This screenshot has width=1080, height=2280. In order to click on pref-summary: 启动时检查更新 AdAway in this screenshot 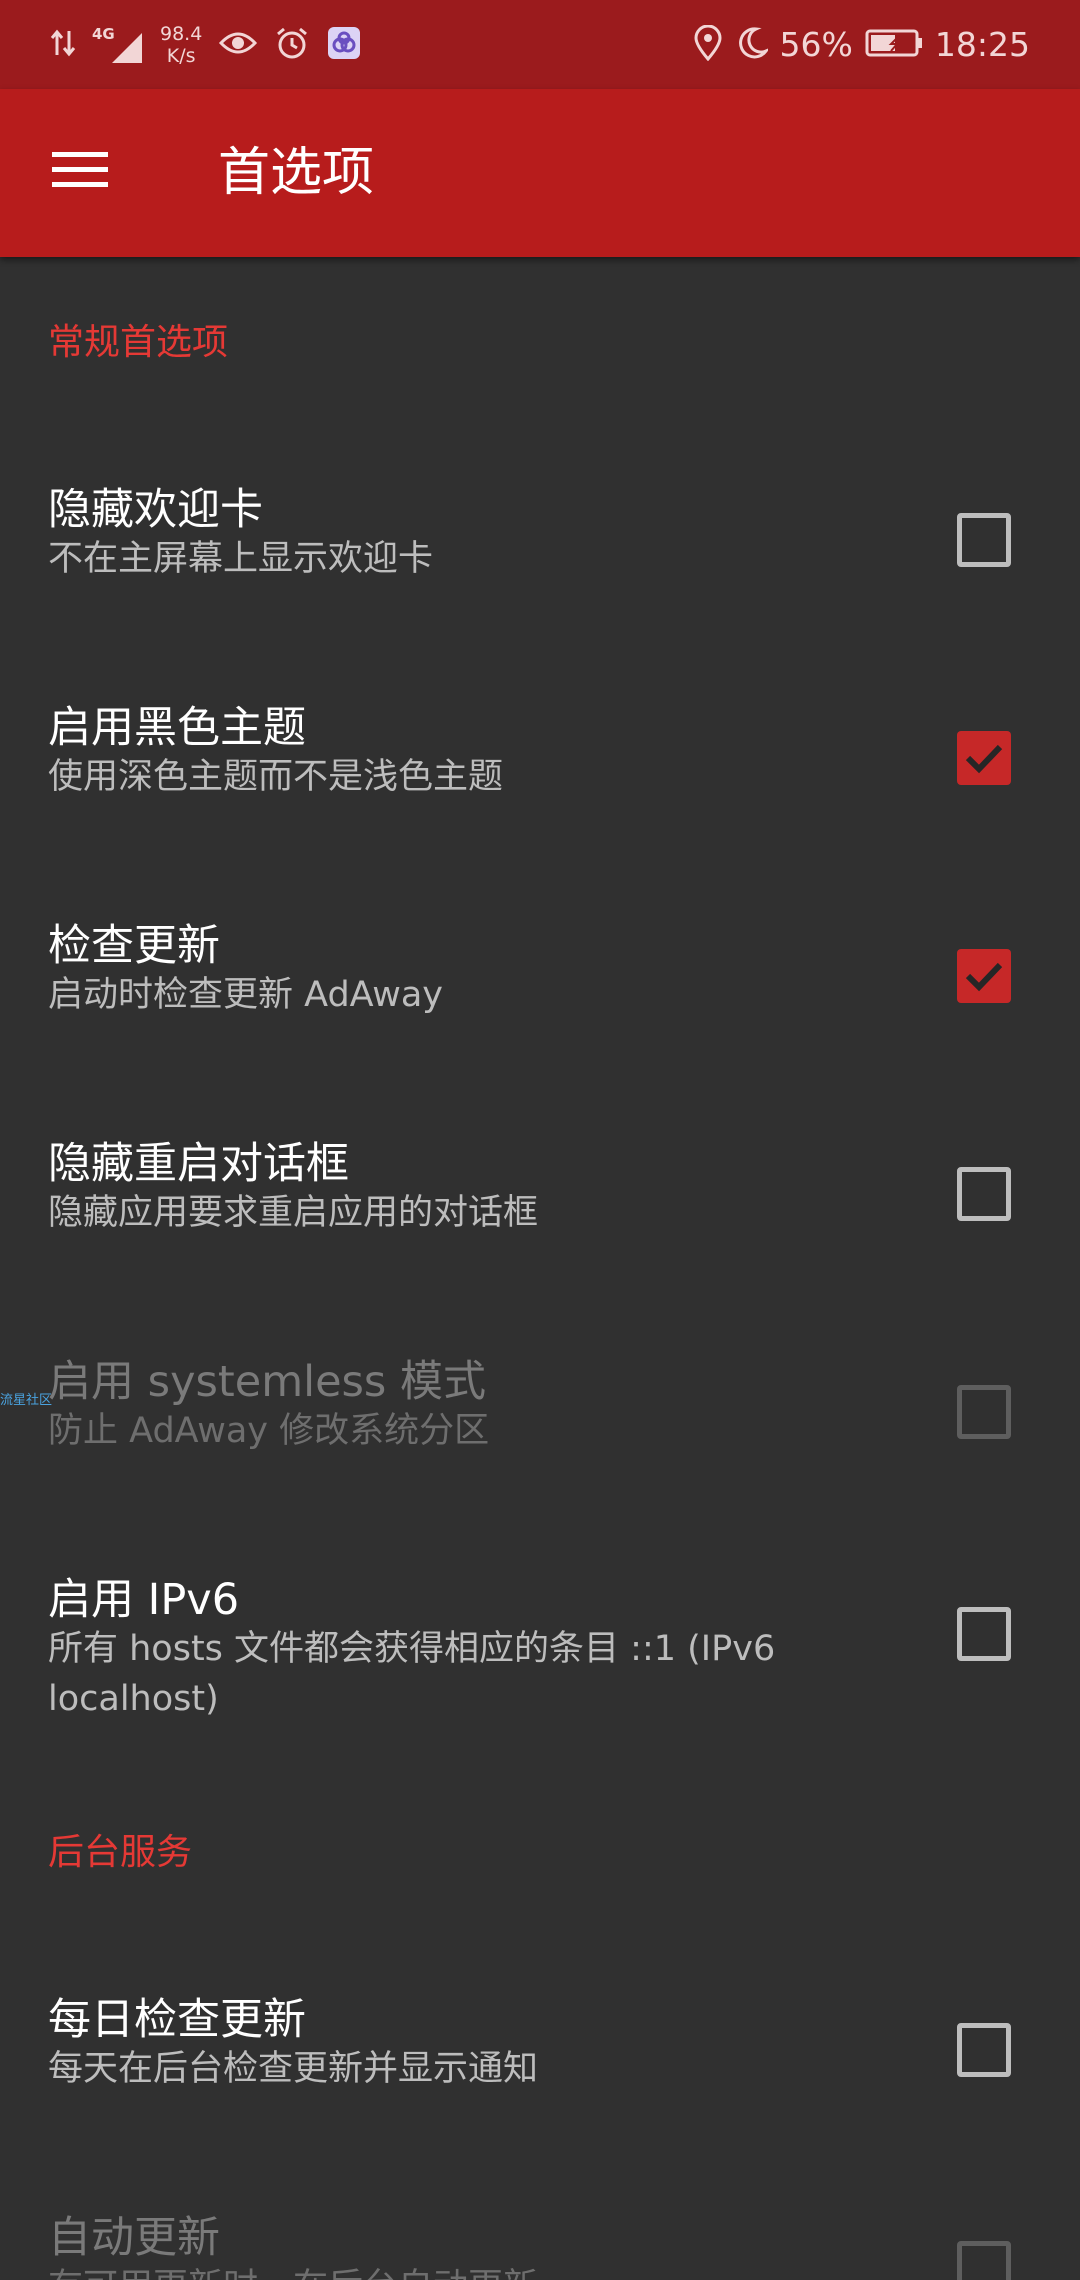, I will do `click(245, 995)`.